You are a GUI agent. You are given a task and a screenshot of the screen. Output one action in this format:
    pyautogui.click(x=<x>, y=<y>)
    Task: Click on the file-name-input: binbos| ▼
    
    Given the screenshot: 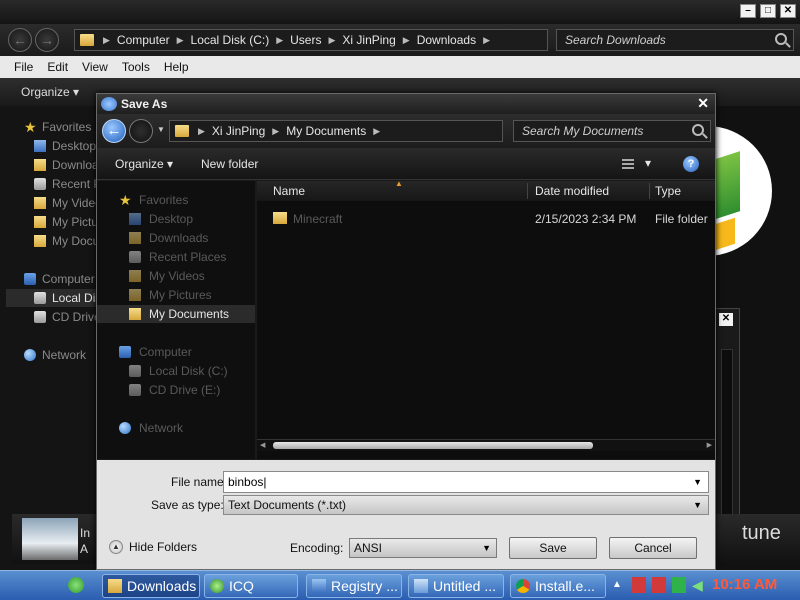 What is the action you would take?
    pyautogui.click(x=466, y=482)
    